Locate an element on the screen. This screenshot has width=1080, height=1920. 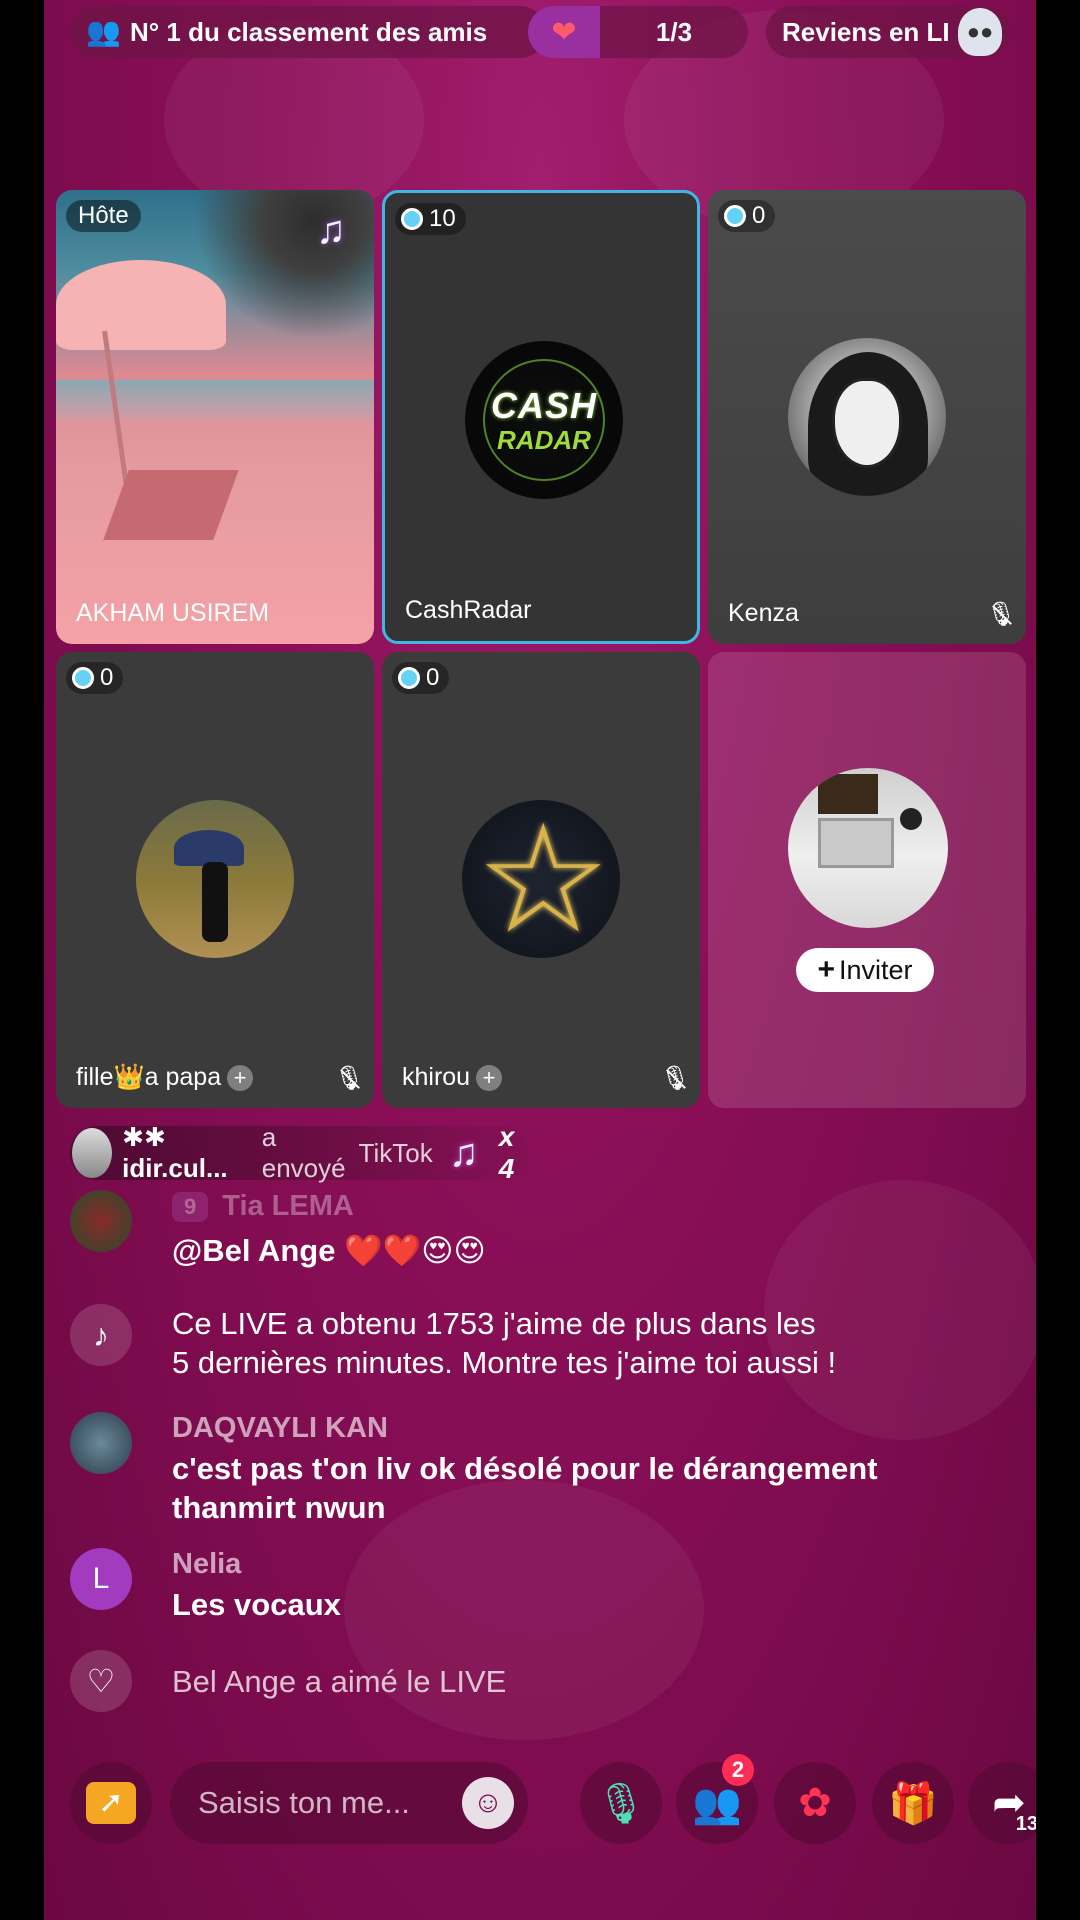
rose-icon: ✿ is located at coordinates (815, 1803).